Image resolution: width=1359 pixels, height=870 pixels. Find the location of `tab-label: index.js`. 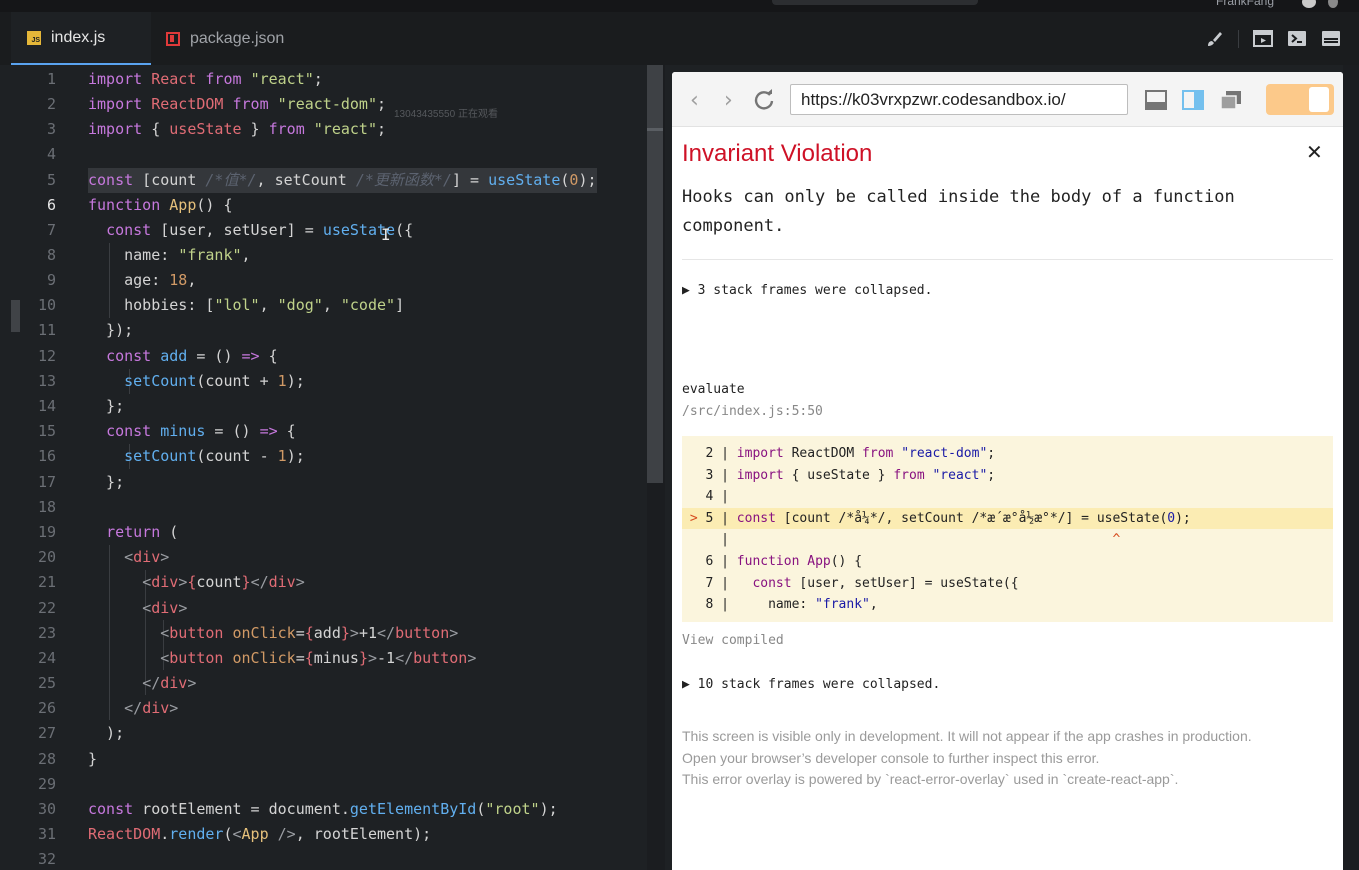

tab-label: index.js is located at coordinates (78, 37).